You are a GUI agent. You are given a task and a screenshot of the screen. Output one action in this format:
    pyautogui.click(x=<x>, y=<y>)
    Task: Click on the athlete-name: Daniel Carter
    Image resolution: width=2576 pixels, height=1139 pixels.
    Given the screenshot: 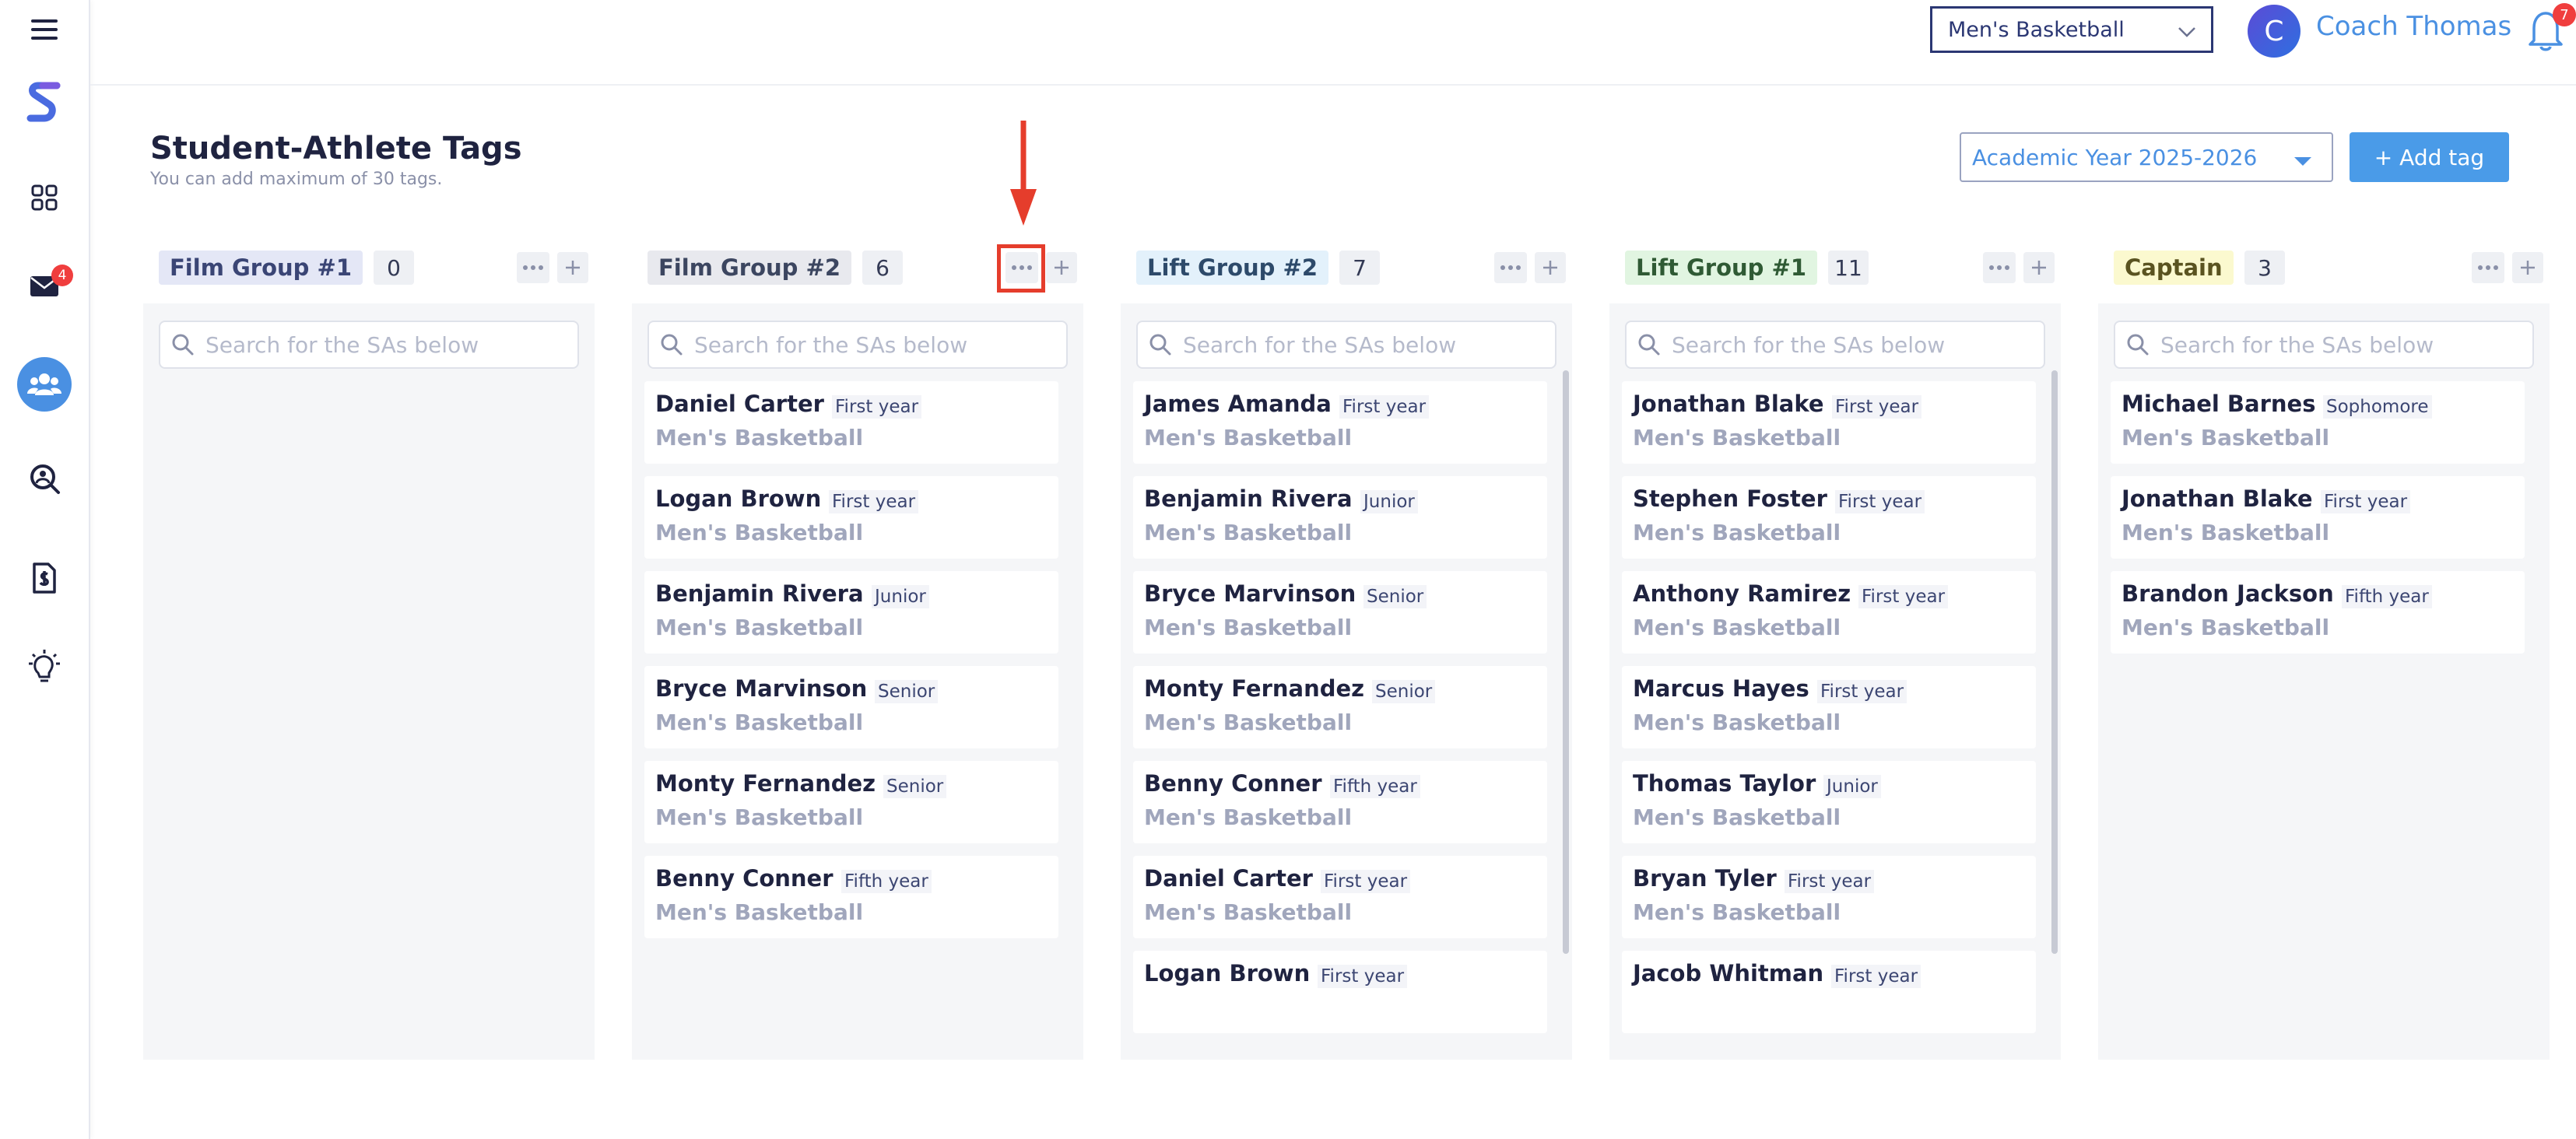 What is the action you would take?
    pyautogui.click(x=1229, y=878)
    